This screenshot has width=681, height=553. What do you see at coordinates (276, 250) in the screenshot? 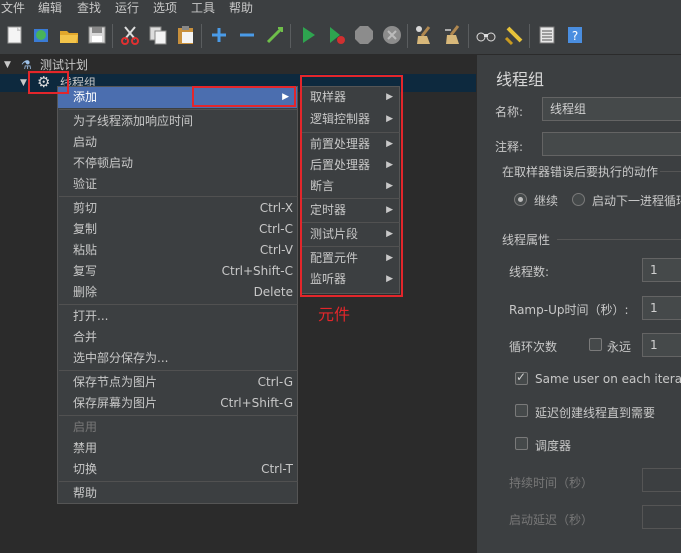
I see `menu-item-shortcut: Ctrl-V` at bounding box center [276, 250].